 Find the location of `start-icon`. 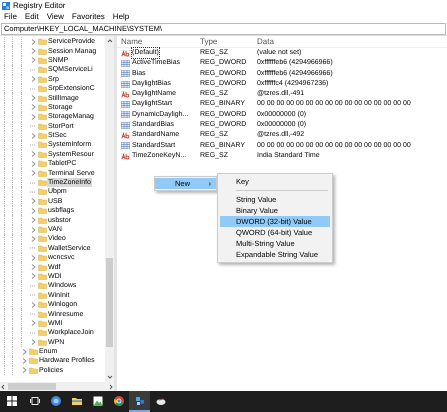

start-icon is located at coordinates (12, 401).